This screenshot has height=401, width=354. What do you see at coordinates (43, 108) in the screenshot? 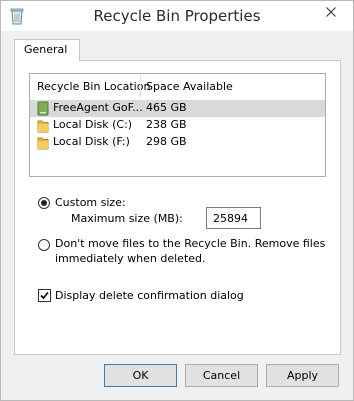
I see `external-drive-icon` at bounding box center [43, 108].